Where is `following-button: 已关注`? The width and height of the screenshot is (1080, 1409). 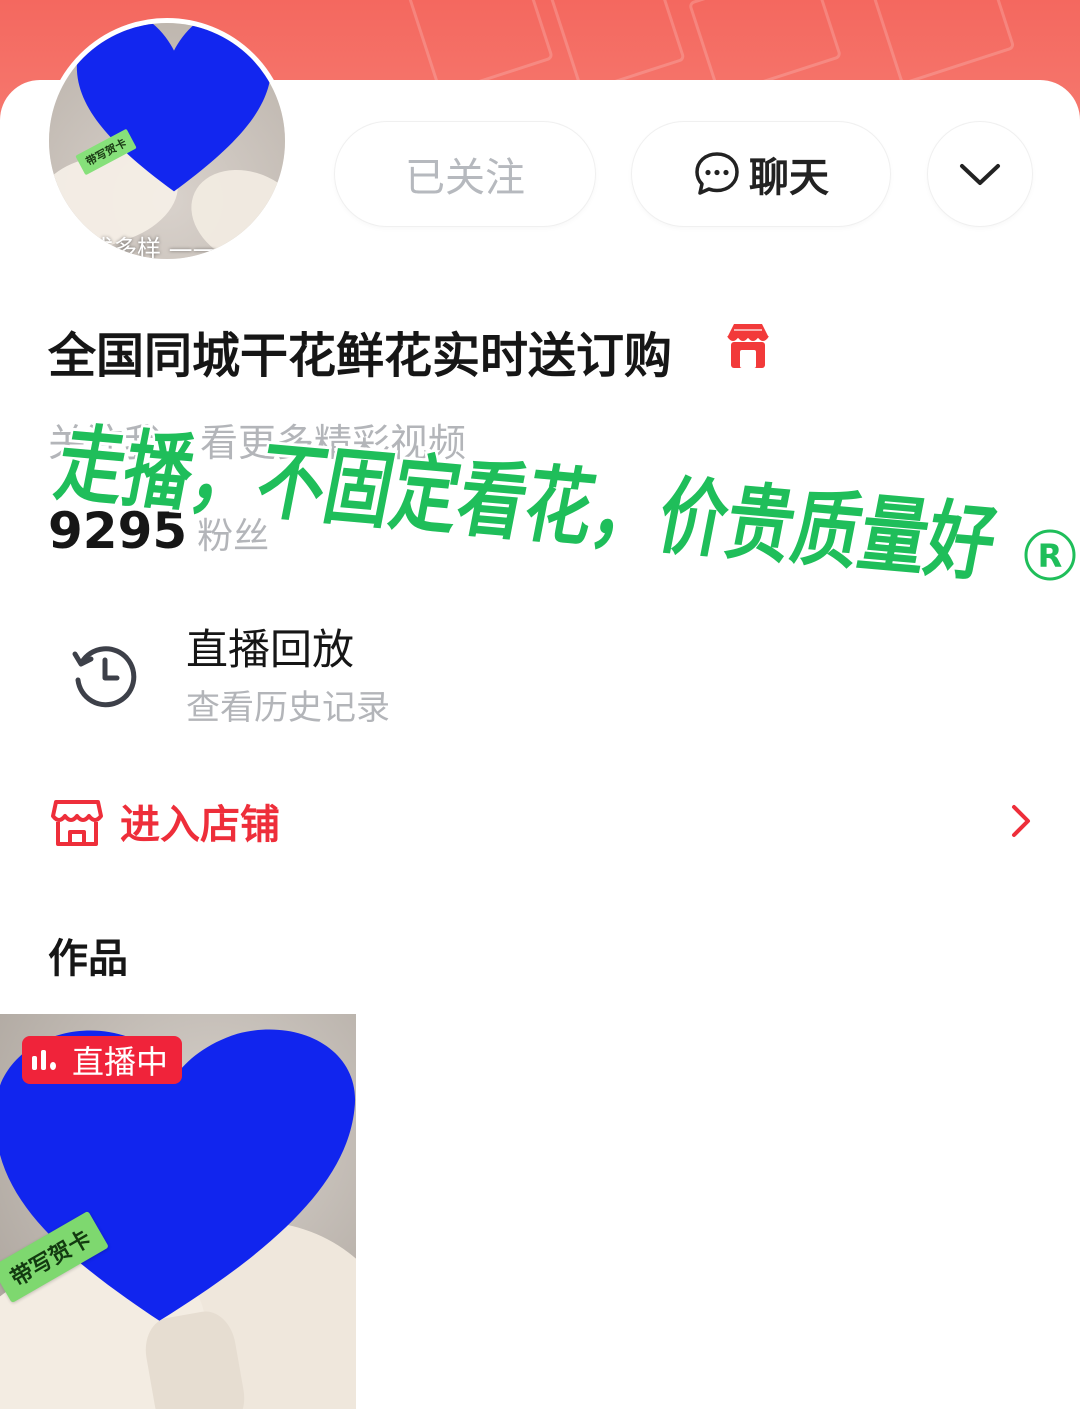 following-button: 已关注 is located at coordinates (465, 174).